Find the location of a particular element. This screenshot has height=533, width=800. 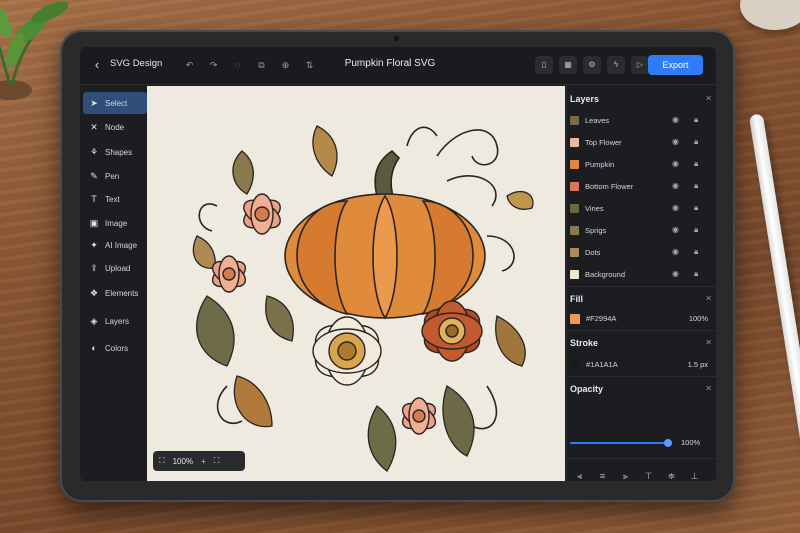

opacity-slider is located at coordinates (621, 443).